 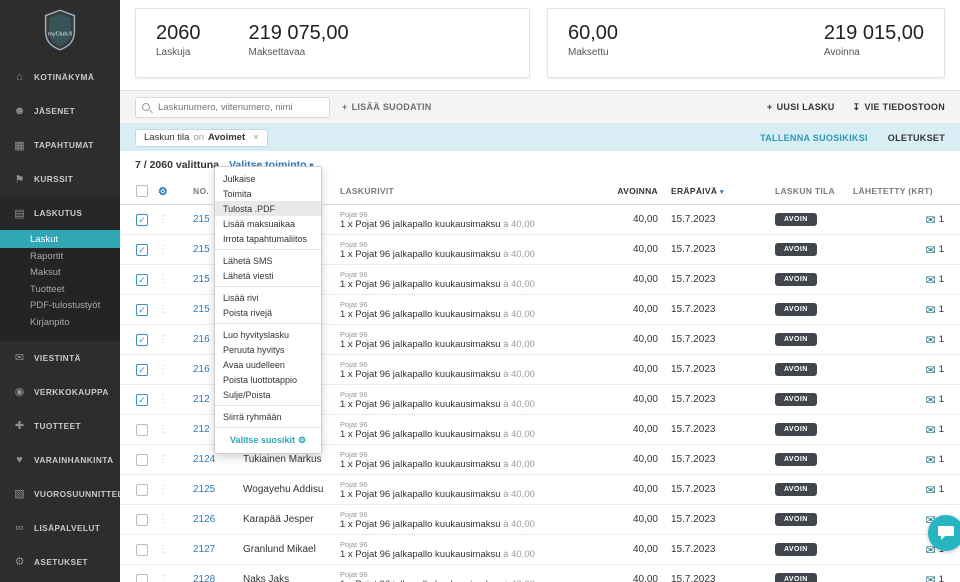 I want to click on sidebar-item-varainhankinta: ♥ VARAINHANKINTA, so click(x=60, y=460).